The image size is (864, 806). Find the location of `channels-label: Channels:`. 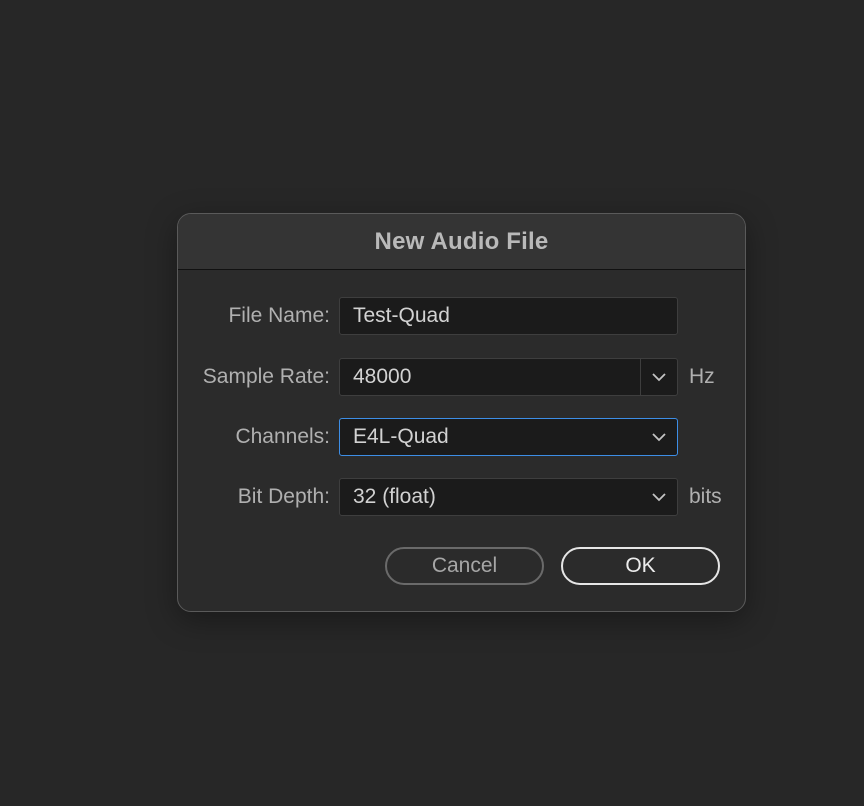

channels-label: Channels: is located at coordinates (282, 436).